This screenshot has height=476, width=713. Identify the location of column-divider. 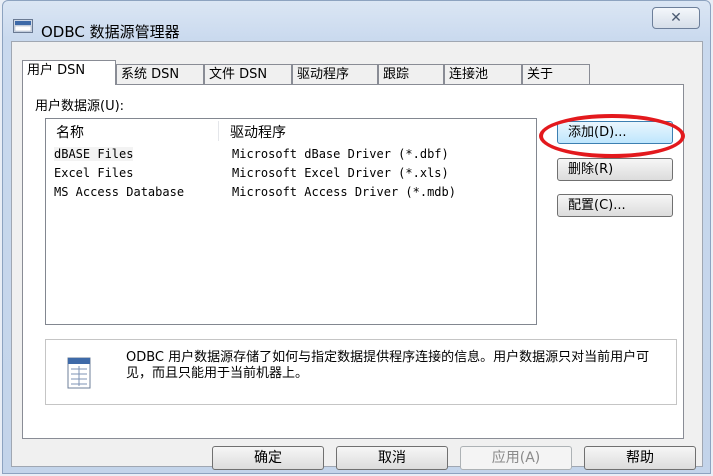
(218, 131).